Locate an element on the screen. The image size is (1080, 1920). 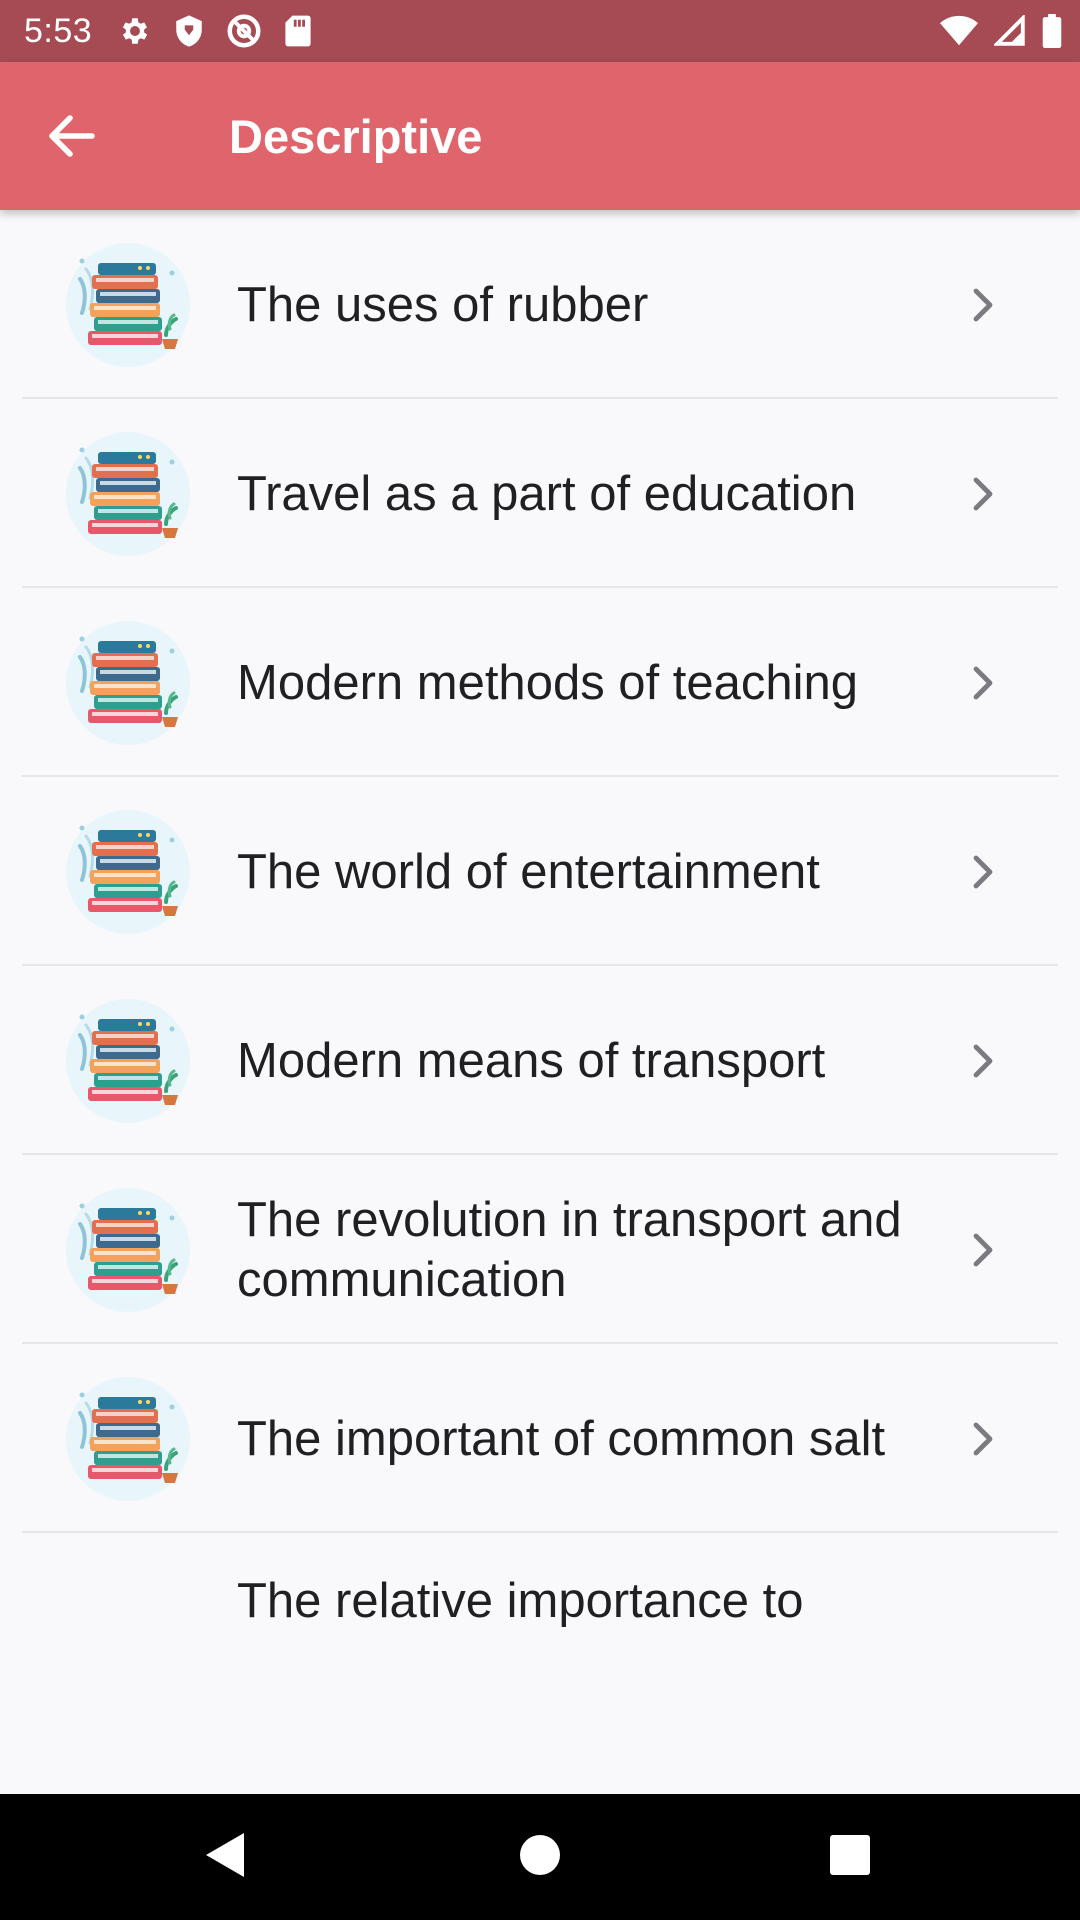
nav-back-button is located at coordinates (226, 1857).